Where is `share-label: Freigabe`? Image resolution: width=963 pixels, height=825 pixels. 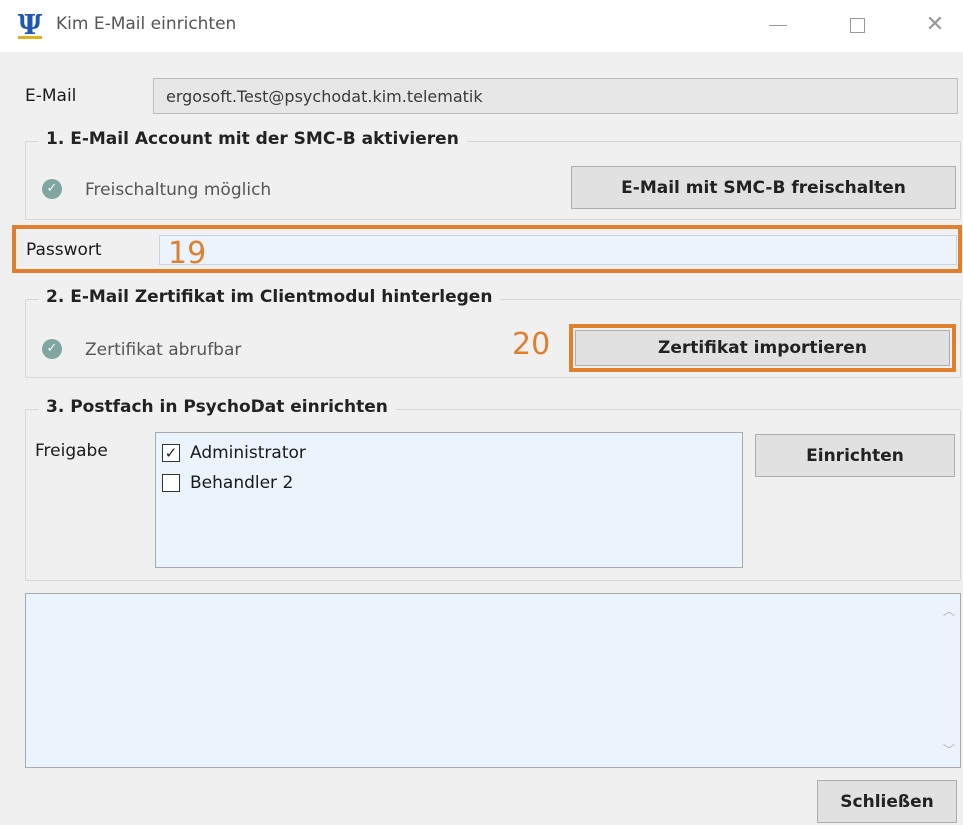
share-label: Freigabe is located at coordinates (71, 451).